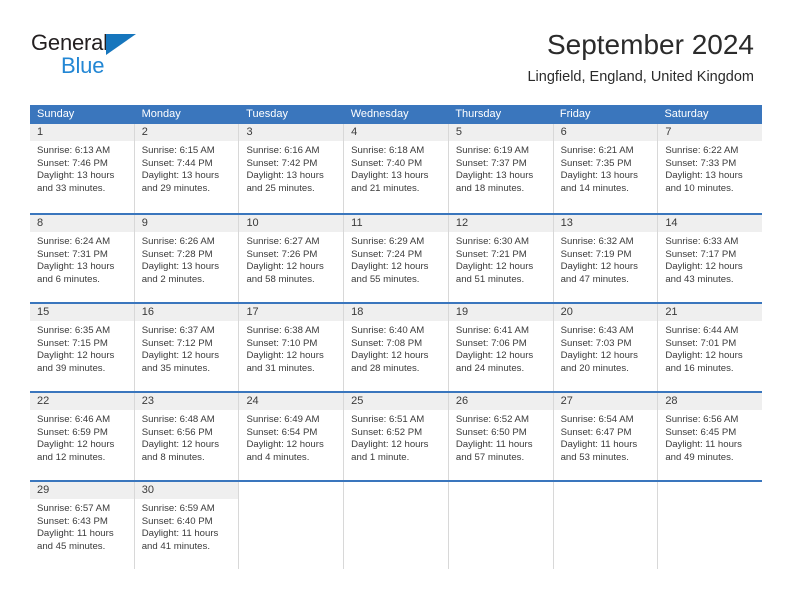  What do you see at coordinates (387, 254) in the screenshot?
I see `sunset-text: Sunset: 7:24 PM` at bounding box center [387, 254].